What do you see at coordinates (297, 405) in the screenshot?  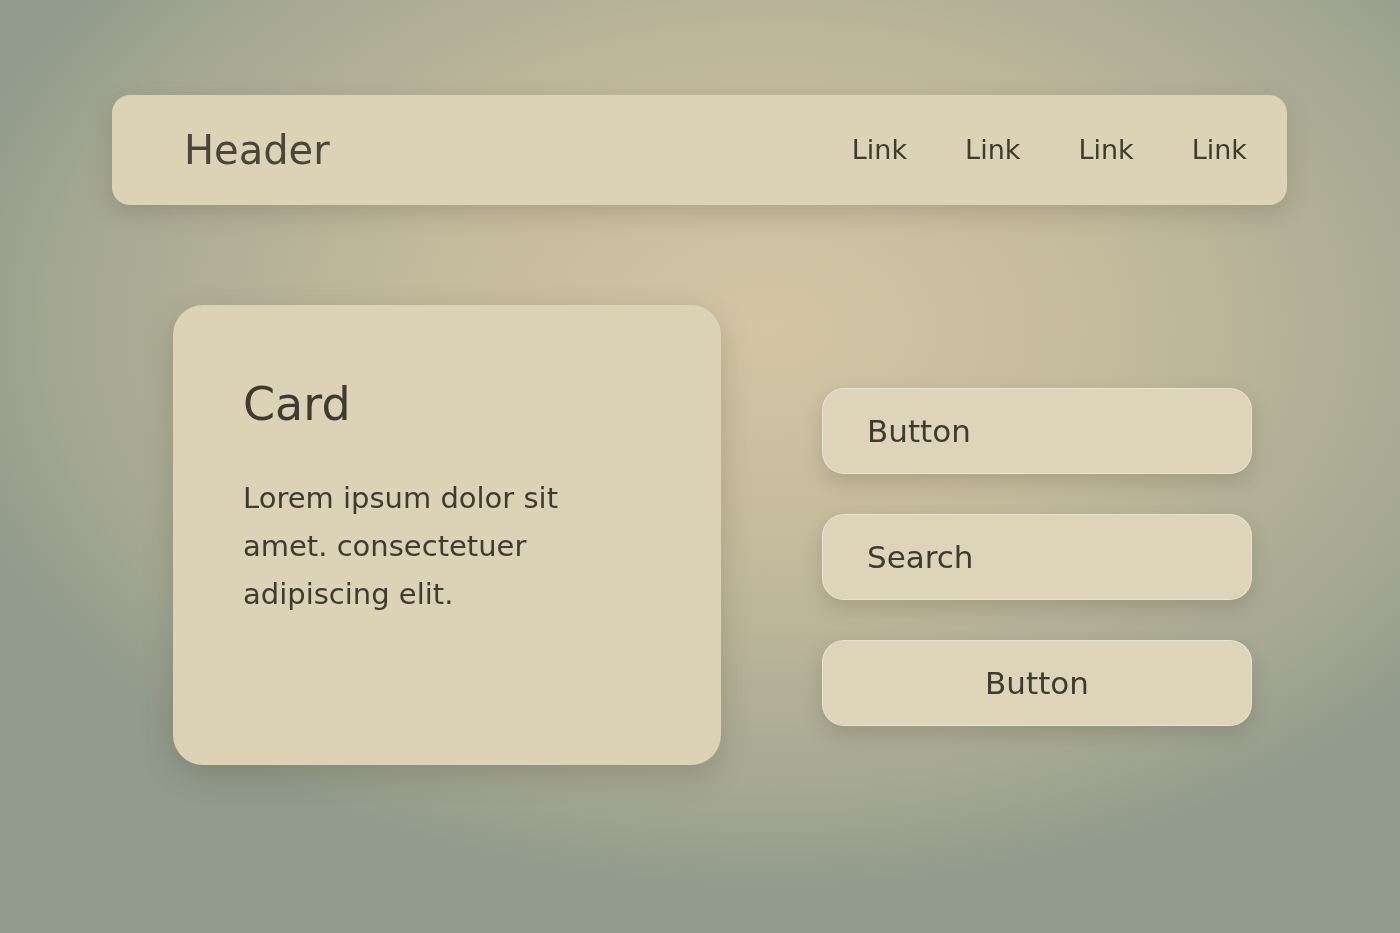 I see `card-title: Card` at bounding box center [297, 405].